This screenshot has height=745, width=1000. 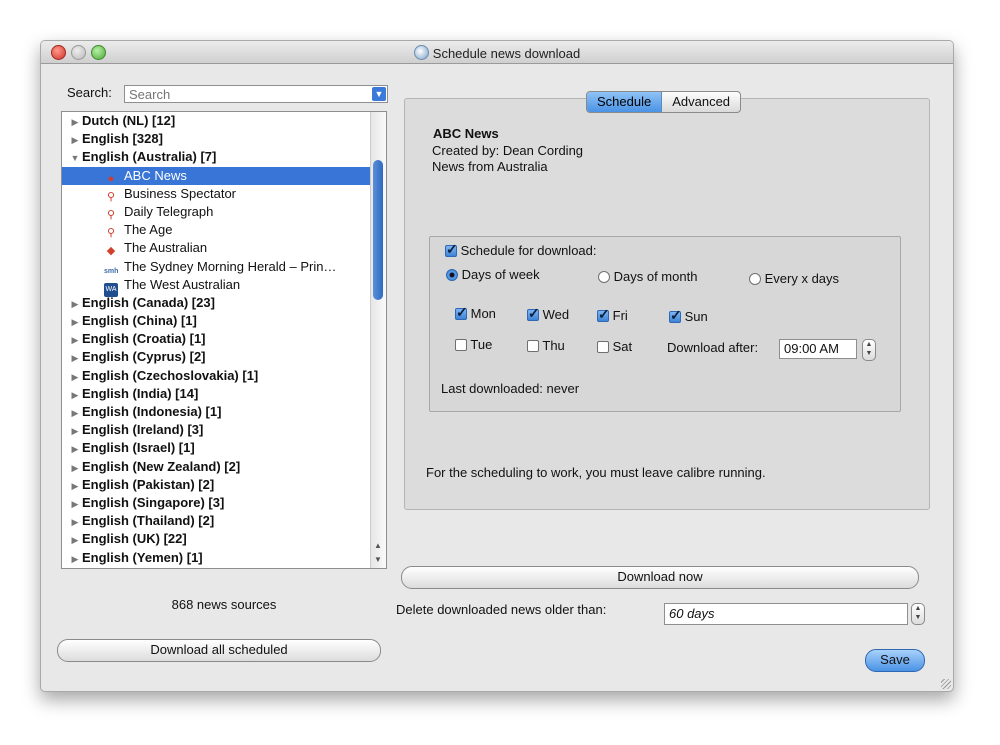 I want to click on scroll-down-icon: ▼, so click(x=378, y=560).